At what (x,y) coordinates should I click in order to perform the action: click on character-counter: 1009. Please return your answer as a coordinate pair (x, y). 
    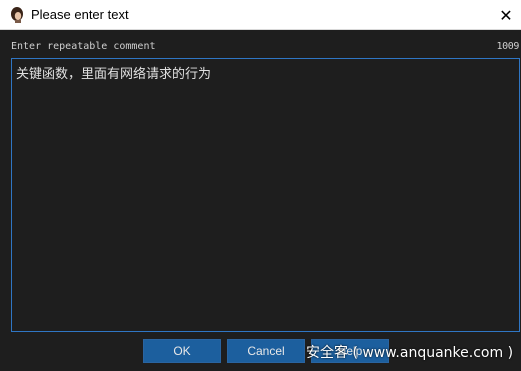
    Looking at the image, I should click on (508, 46).